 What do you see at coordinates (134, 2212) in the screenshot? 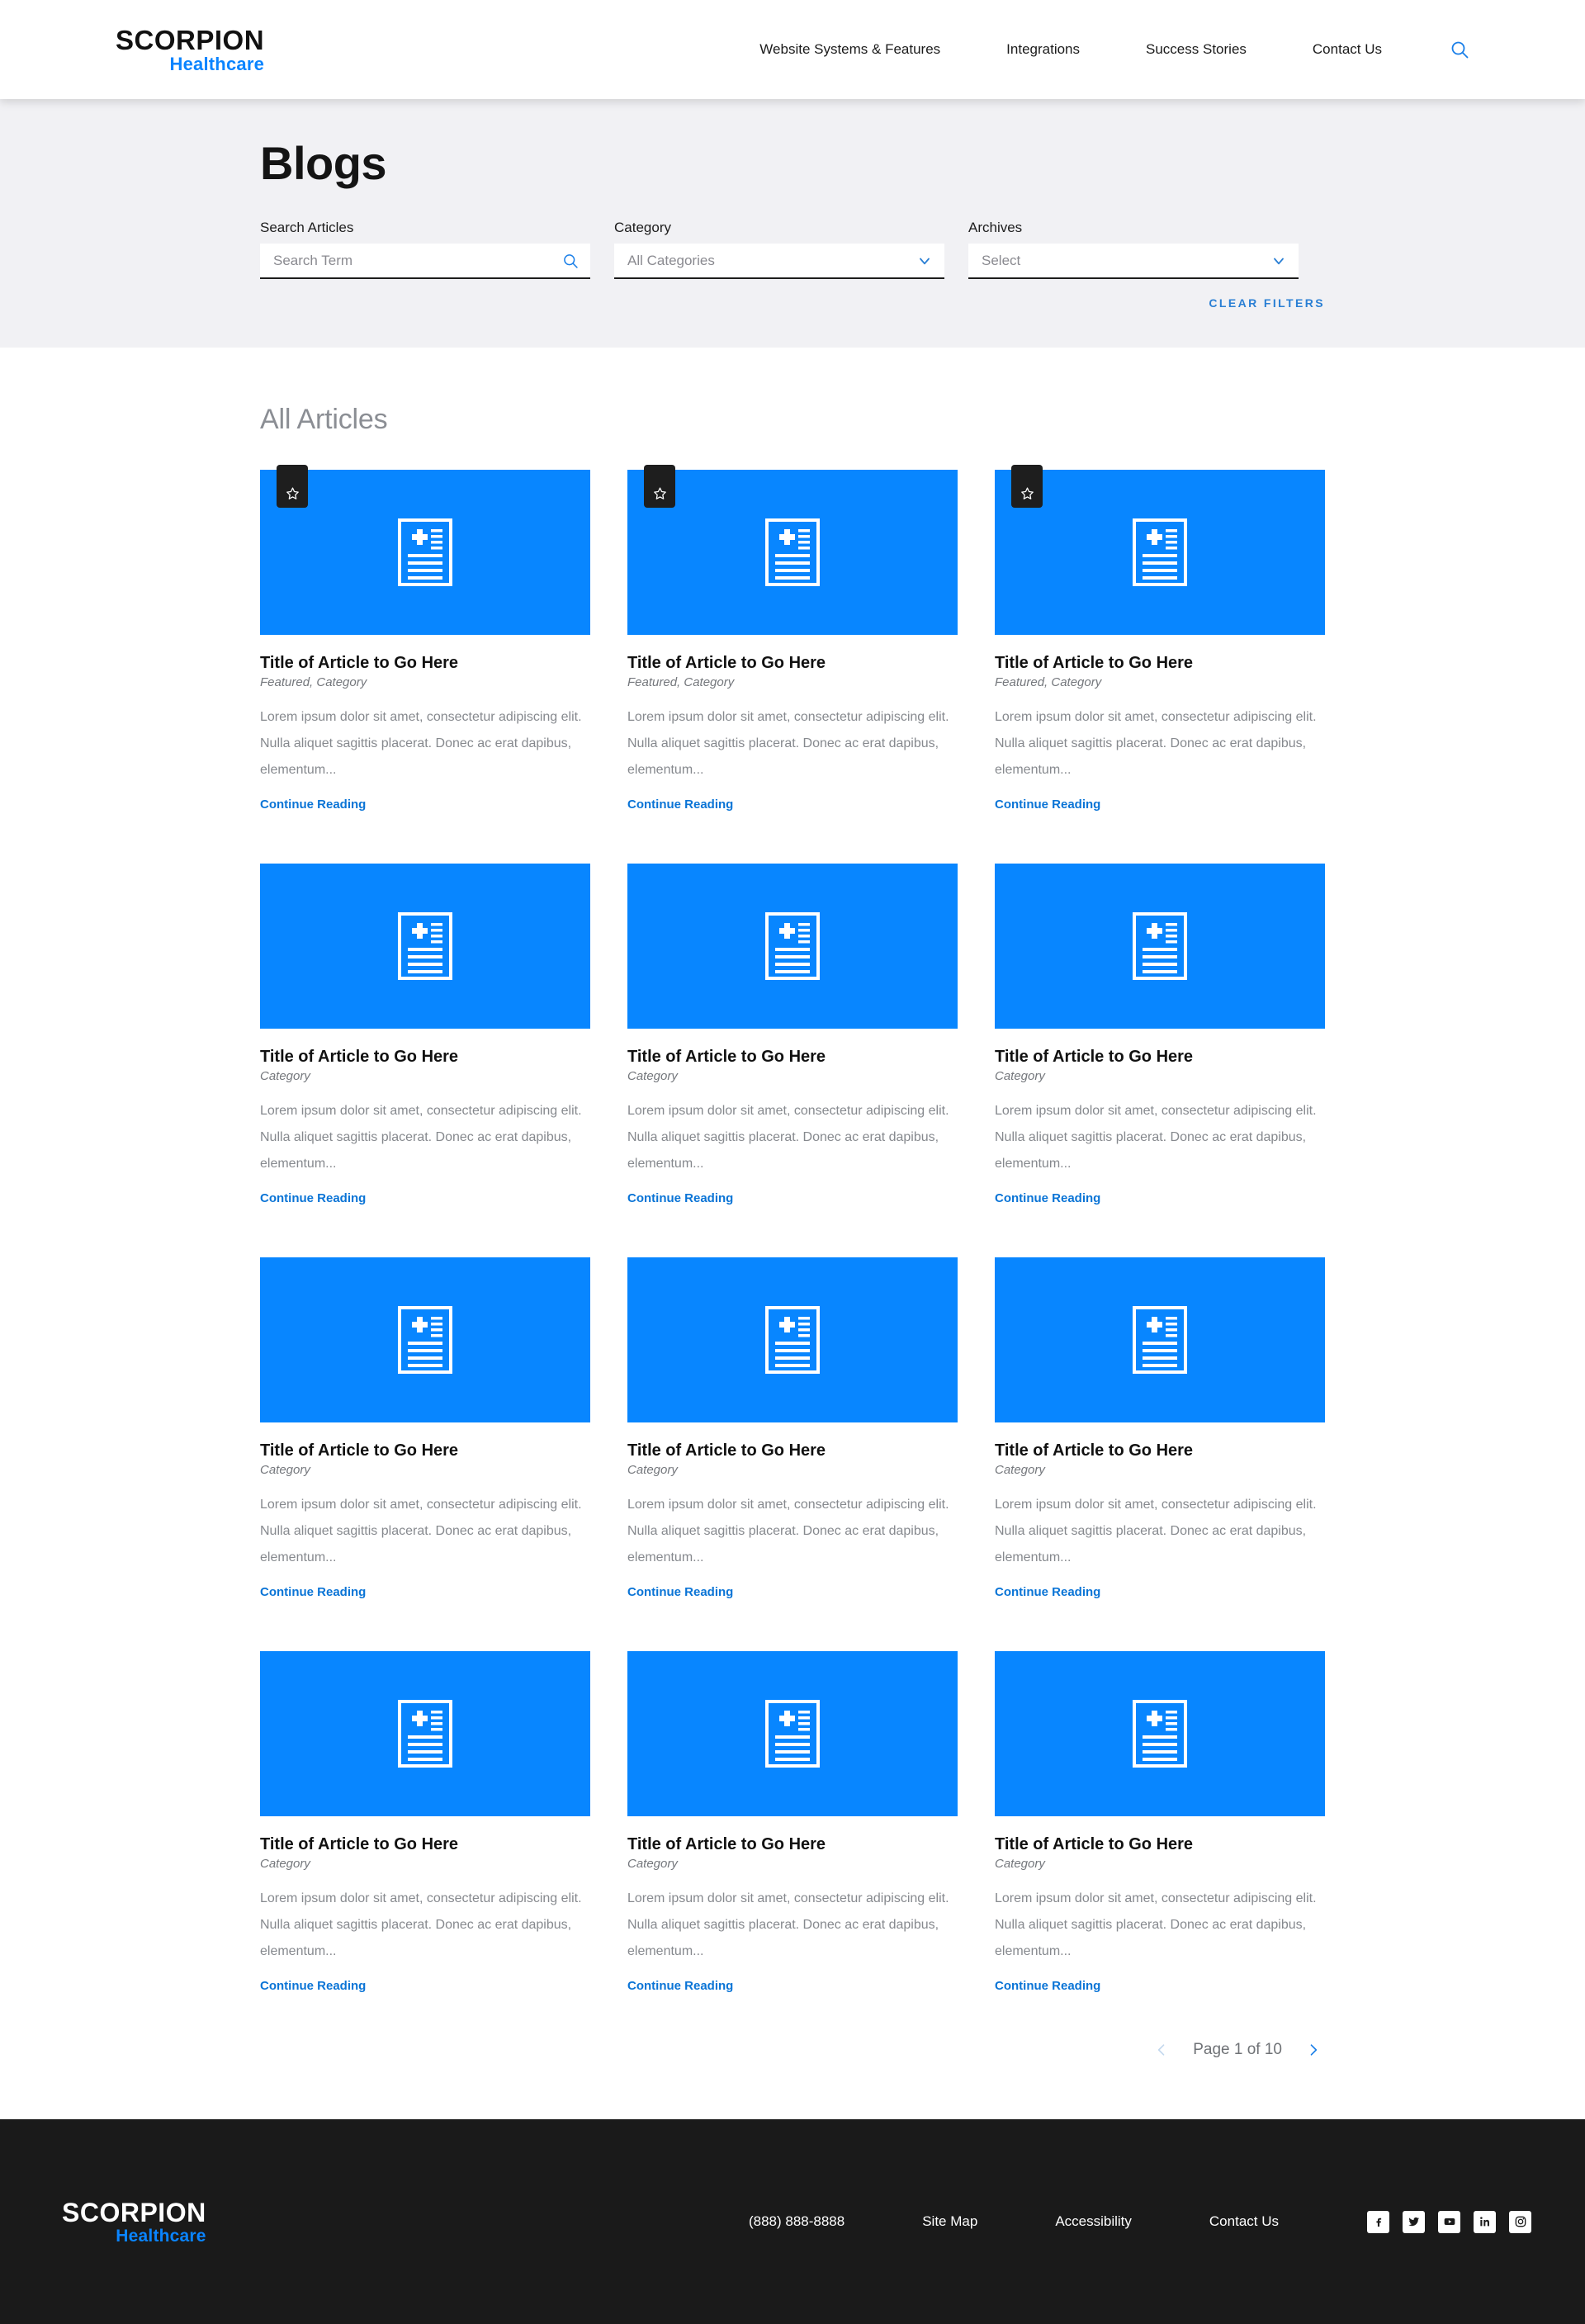
I see `footer-logo-wordmark: SCORPION` at bounding box center [134, 2212].